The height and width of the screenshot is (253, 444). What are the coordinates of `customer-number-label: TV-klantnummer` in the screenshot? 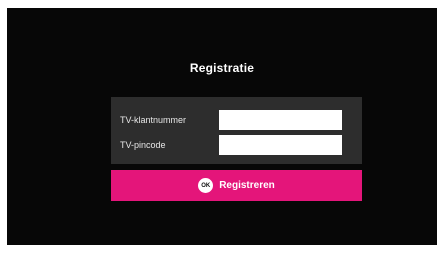 It's located at (153, 120).